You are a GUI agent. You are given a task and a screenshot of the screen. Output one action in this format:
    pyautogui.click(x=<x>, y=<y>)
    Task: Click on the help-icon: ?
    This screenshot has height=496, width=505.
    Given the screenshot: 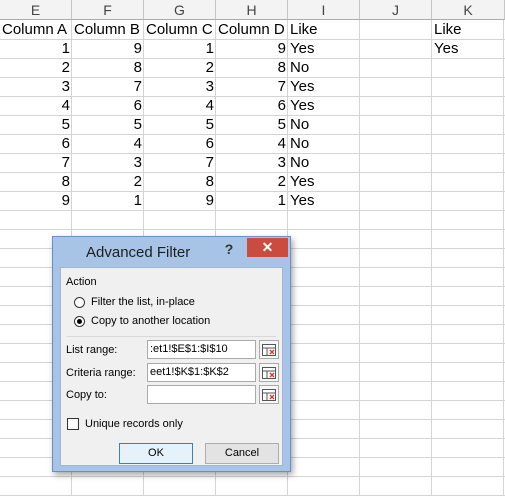 What is the action you would take?
    pyautogui.click(x=229, y=249)
    